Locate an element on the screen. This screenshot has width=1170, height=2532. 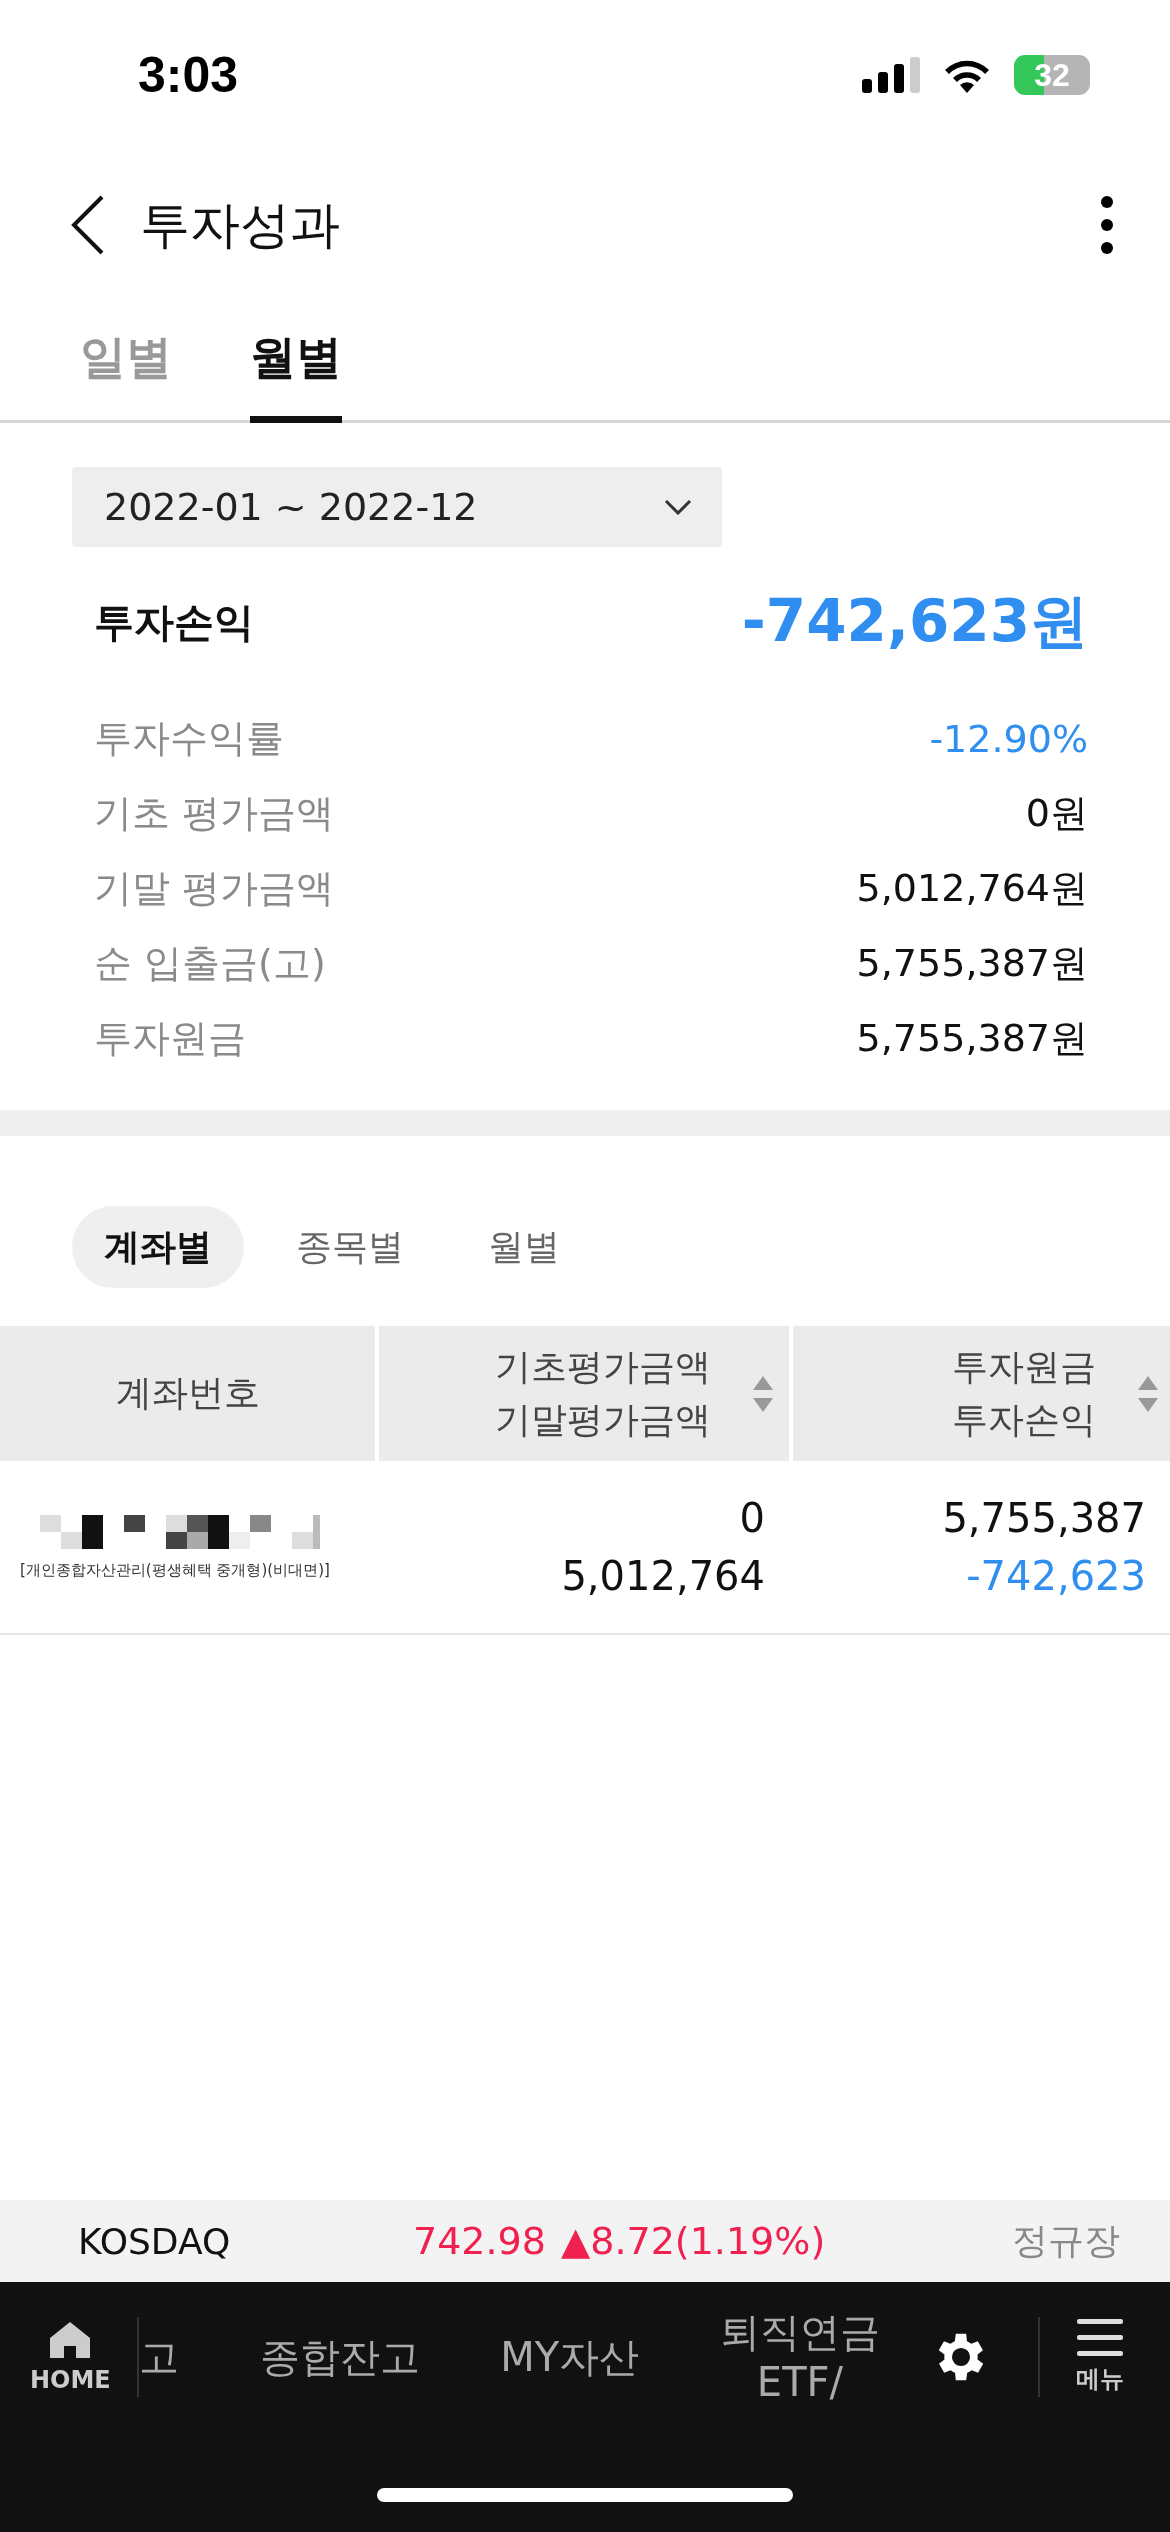
column-header: 기초평가금액 기말평가금액 is located at coordinates (584, 1393).